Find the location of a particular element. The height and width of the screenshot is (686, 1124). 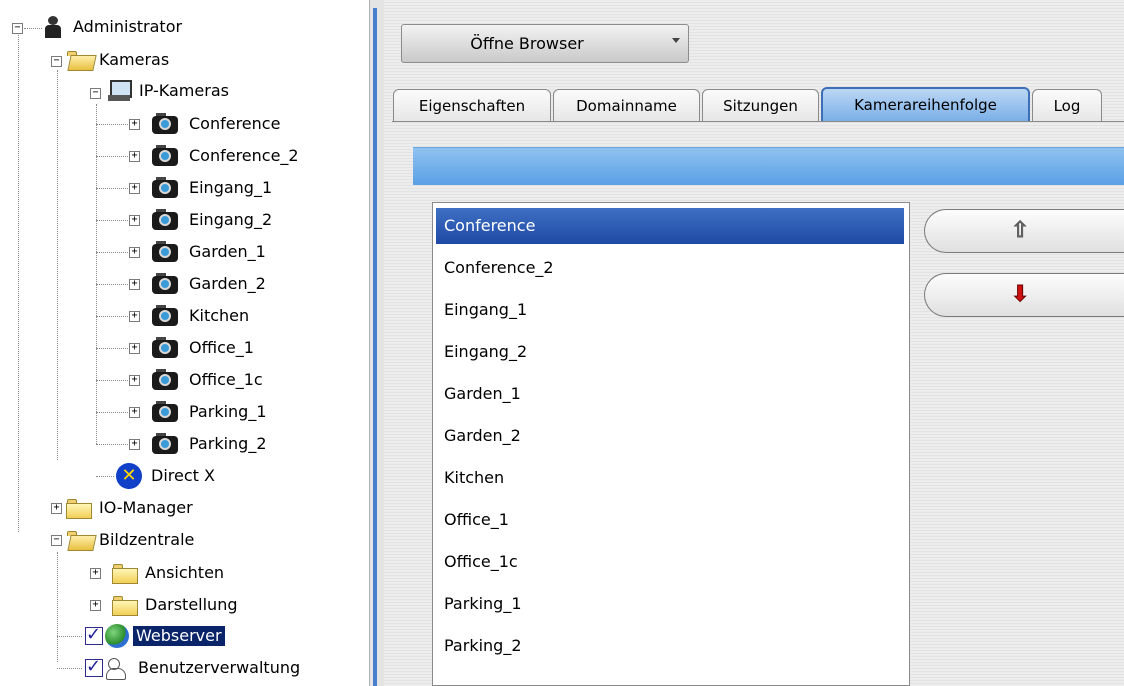

tree-item-camera: Eingang_2 is located at coordinates (213, 220).